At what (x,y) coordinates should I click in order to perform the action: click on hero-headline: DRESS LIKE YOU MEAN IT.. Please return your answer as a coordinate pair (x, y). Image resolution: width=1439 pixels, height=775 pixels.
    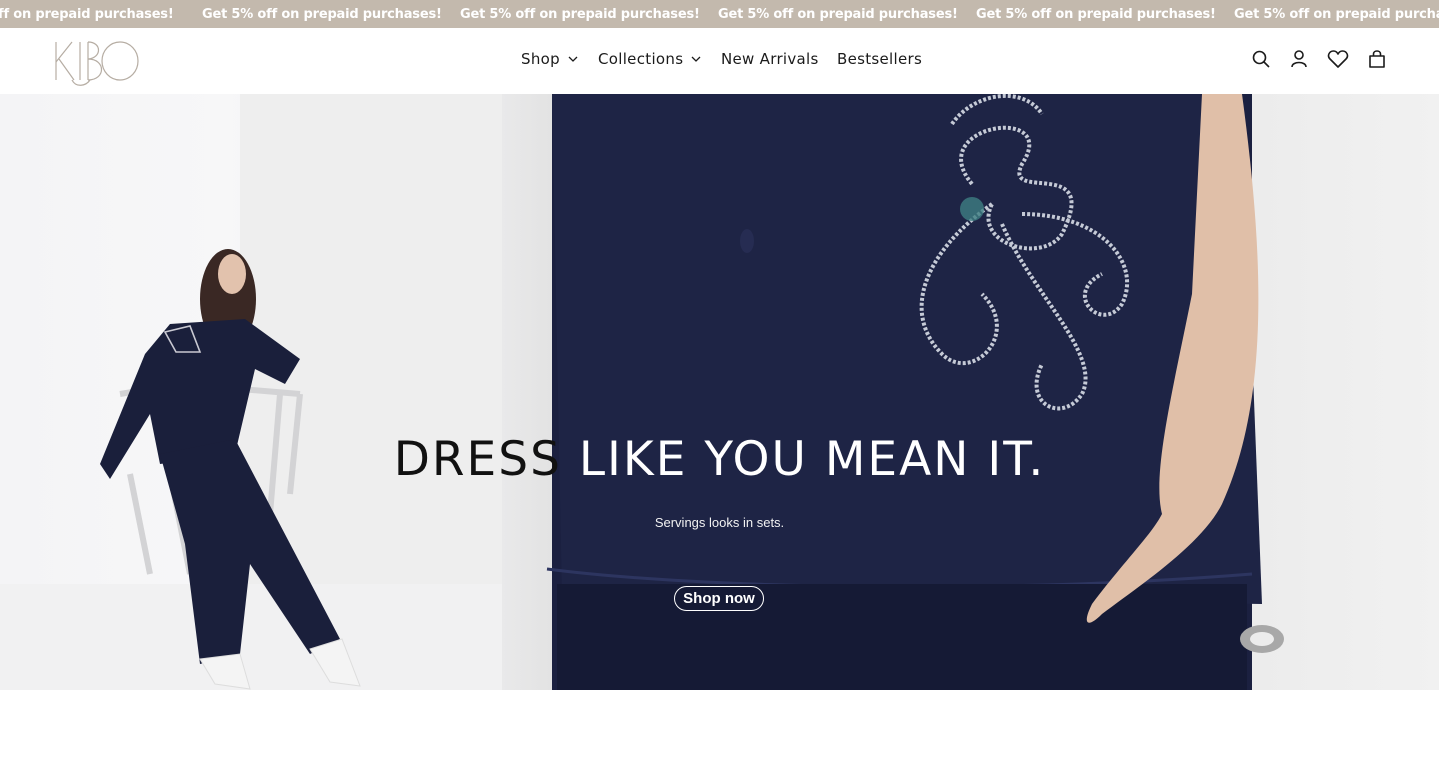
    Looking at the image, I should click on (719, 459).